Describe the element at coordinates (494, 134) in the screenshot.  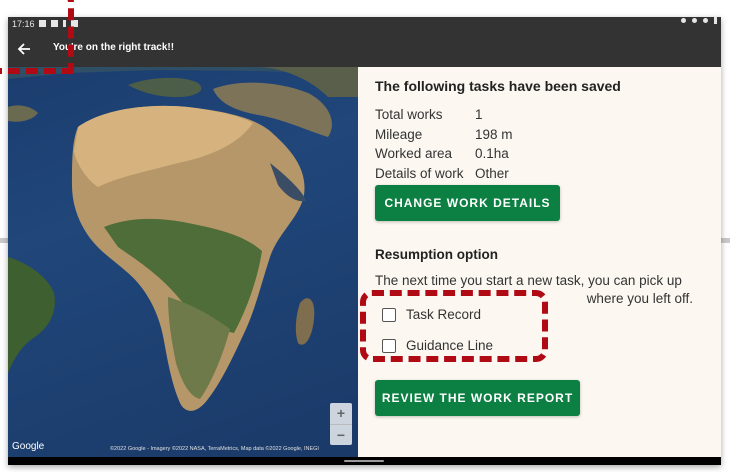
I see `info-value: 198 m` at that location.